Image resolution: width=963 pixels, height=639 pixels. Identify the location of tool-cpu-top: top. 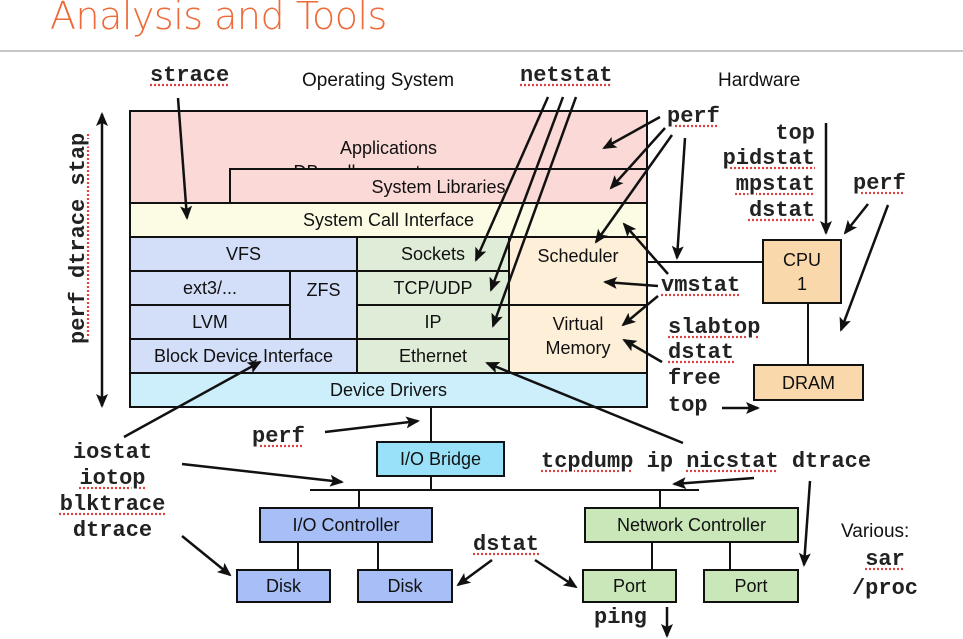
(760, 134).